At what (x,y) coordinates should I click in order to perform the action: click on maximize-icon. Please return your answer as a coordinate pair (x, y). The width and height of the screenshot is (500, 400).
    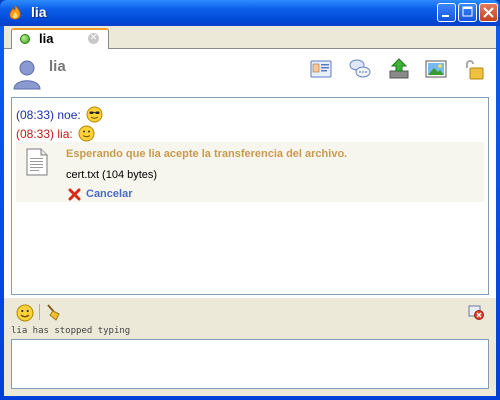
    Looking at the image, I should click on (467, 11).